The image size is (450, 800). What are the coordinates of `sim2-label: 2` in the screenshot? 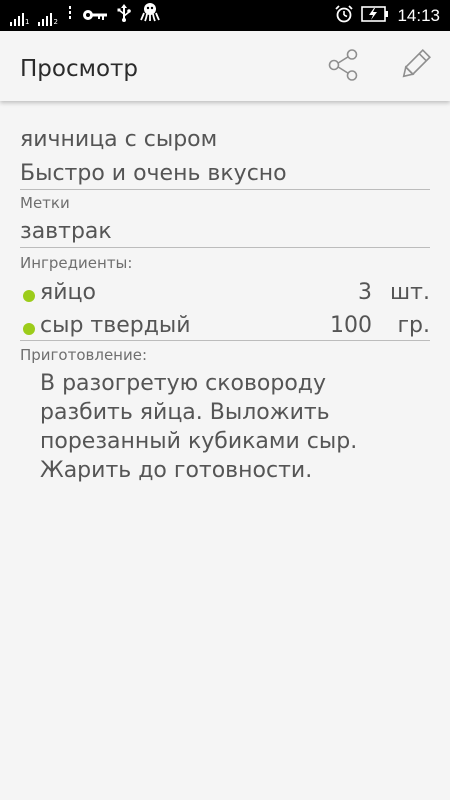 It's located at (55, 22).